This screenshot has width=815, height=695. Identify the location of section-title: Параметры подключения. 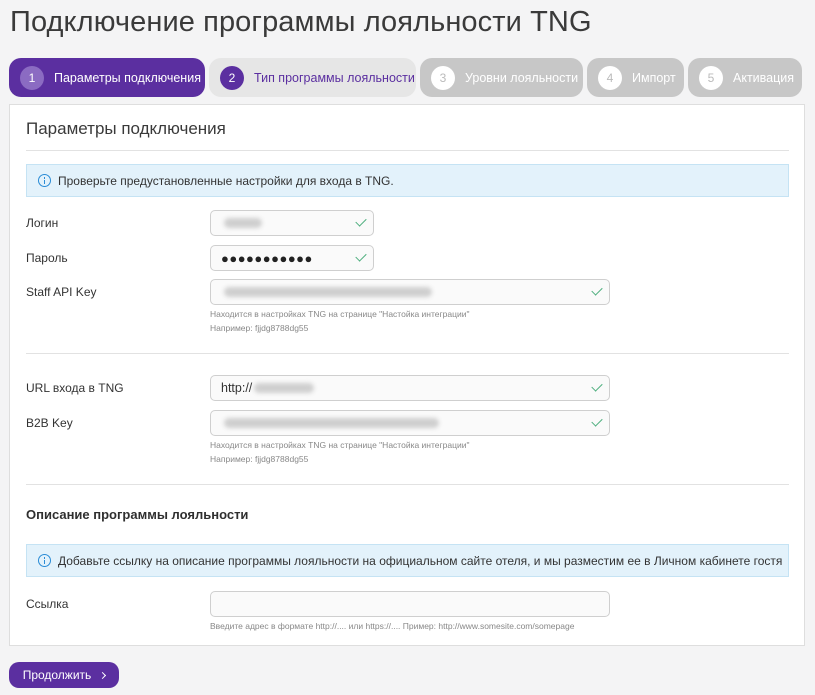
(126, 128).